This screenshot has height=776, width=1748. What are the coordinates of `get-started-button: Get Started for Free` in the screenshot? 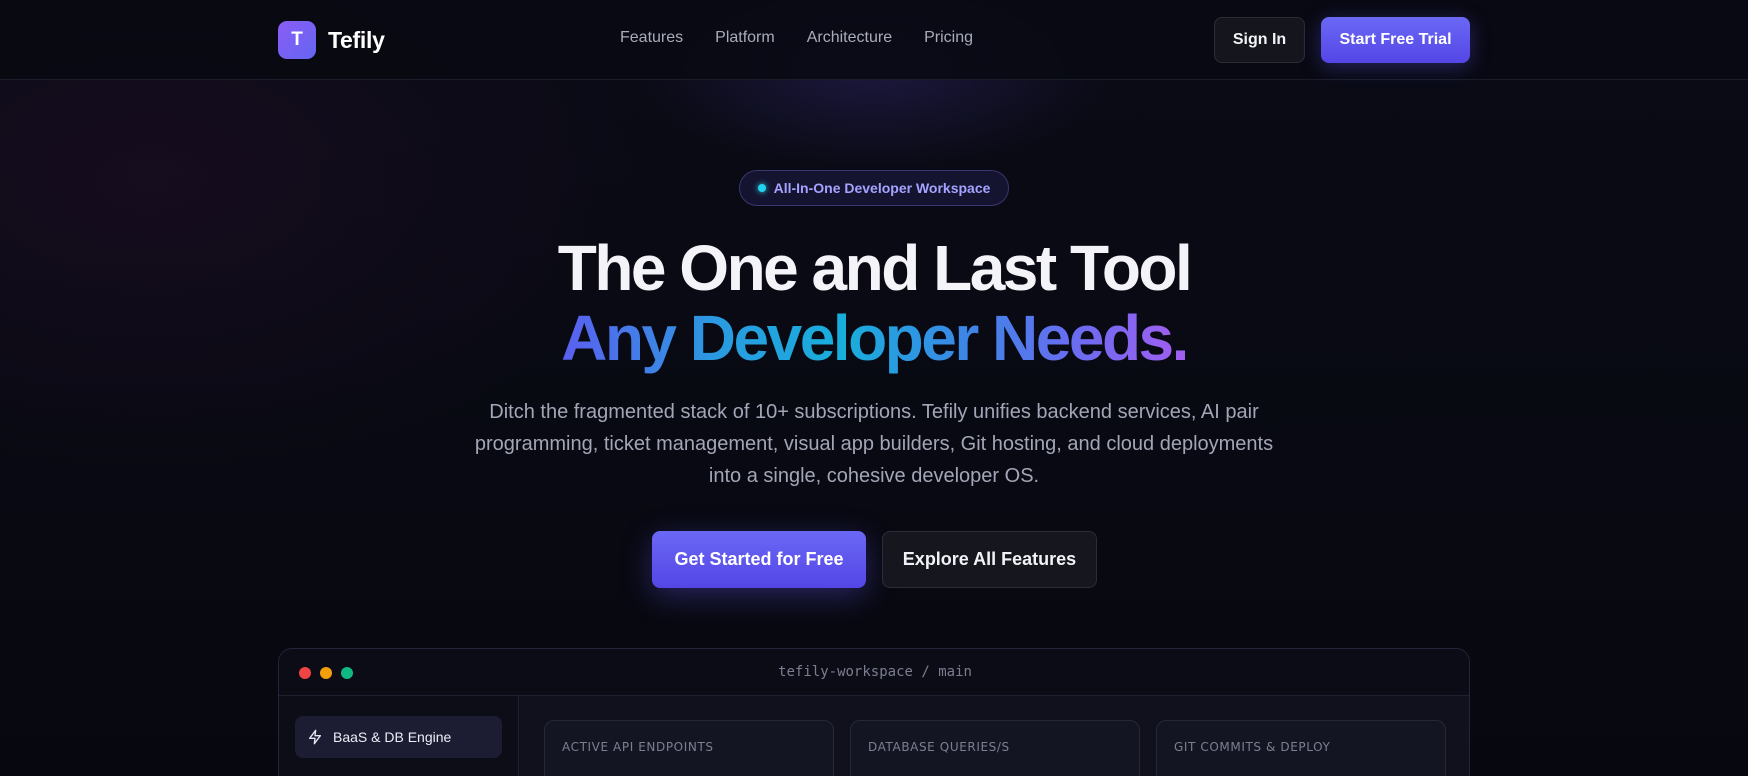 It's located at (759, 559).